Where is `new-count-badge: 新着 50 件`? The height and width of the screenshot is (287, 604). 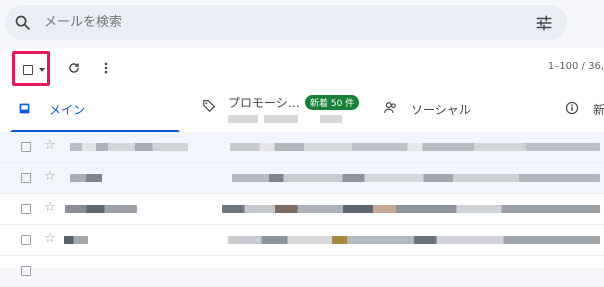 new-count-badge: 新着 50 件 is located at coordinates (332, 102).